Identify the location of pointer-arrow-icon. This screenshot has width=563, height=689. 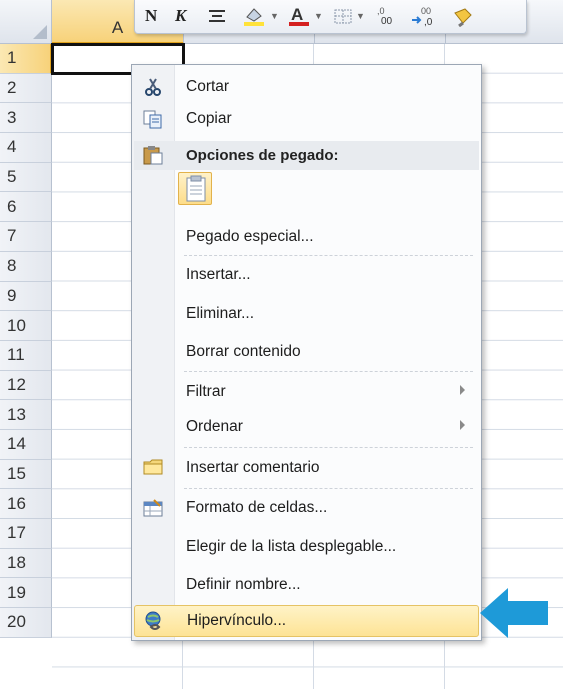
(514, 613).